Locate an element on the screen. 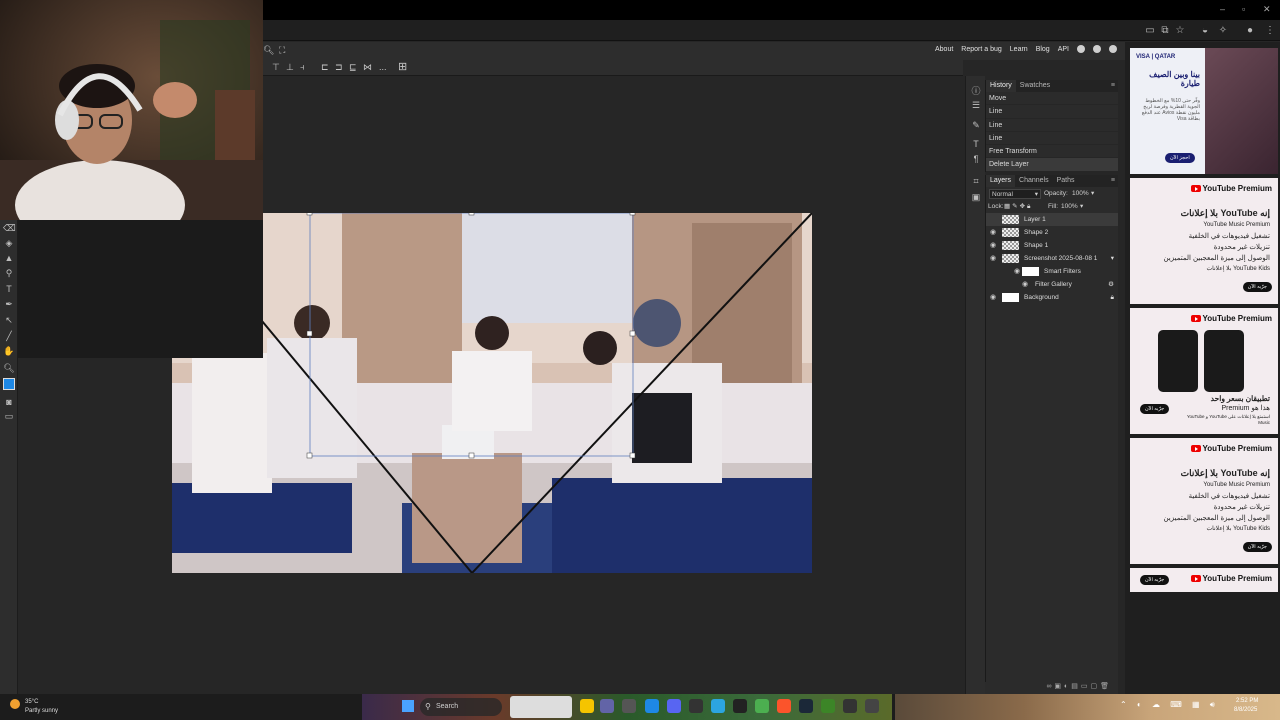 The image size is (1280, 720). chrome-icon is located at coordinates (762, 706).